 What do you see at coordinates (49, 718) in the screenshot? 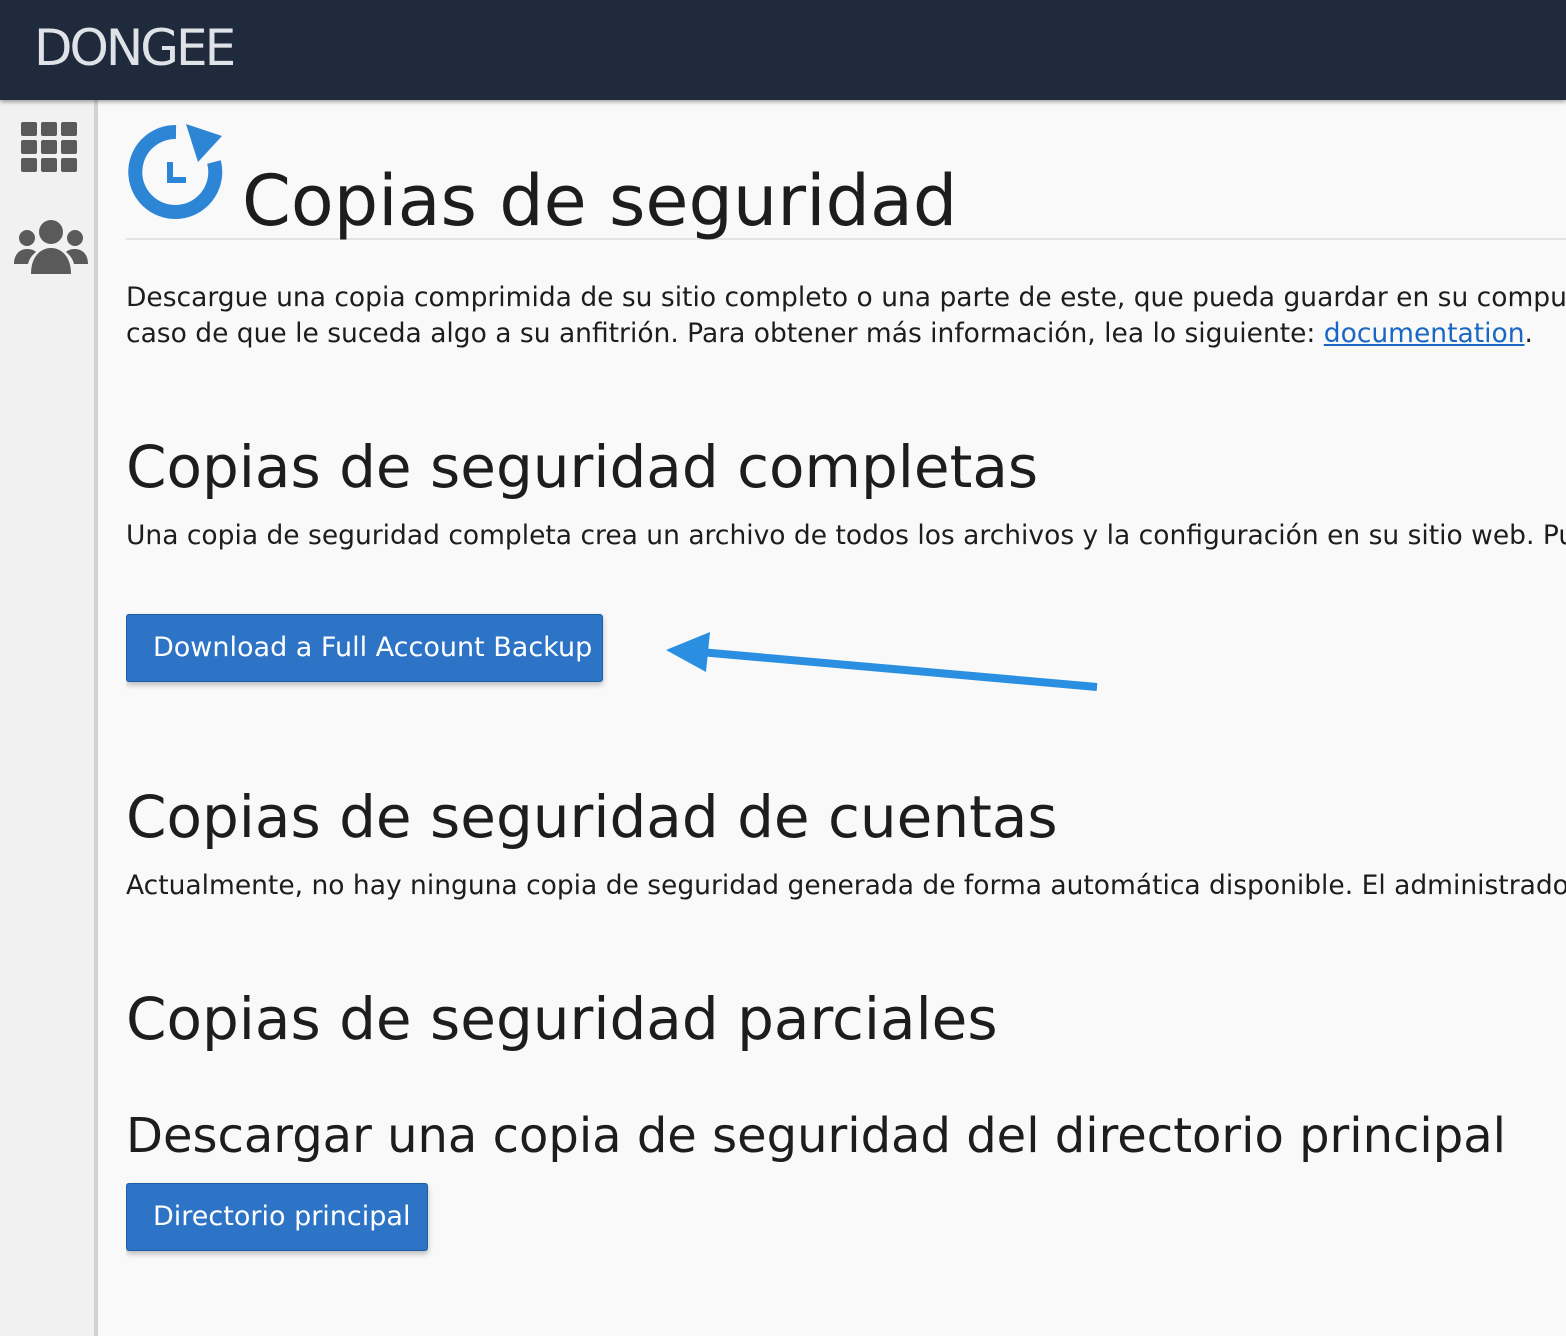
I see `sidebar` at bounding box center [49, 718].